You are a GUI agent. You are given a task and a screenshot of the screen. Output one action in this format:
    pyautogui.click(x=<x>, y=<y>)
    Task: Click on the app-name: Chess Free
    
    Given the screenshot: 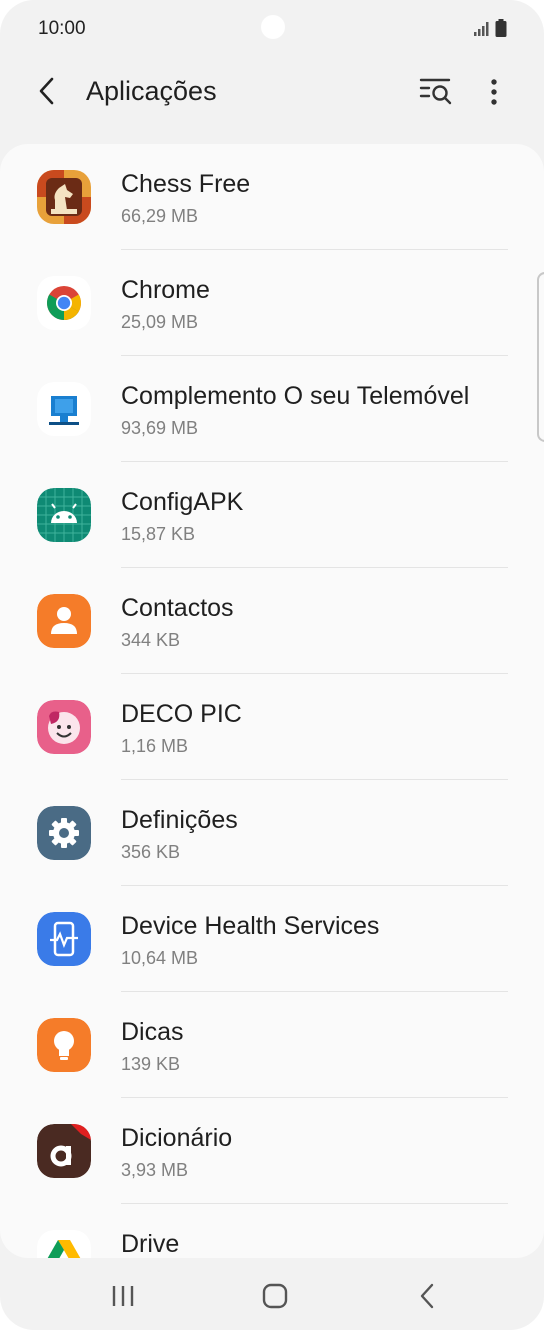 What is the action you would take?
    pyautogui.click(x=186, y=184)
    